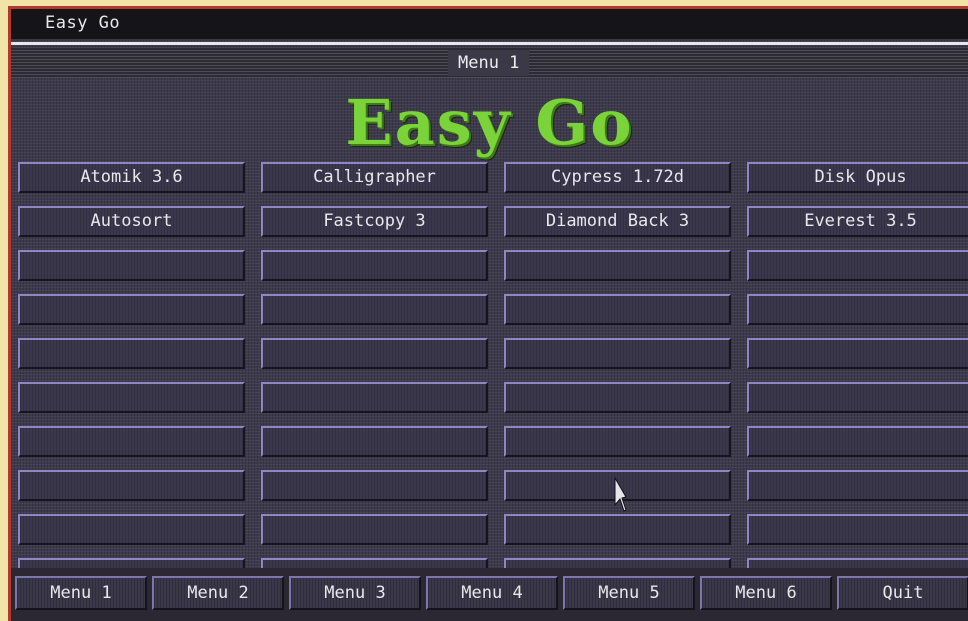 The image size is (968, 621). Describe the element at coordinates (617, 221) in the screenshot. I see `program-button-7: Diamond Back 3` at that location.